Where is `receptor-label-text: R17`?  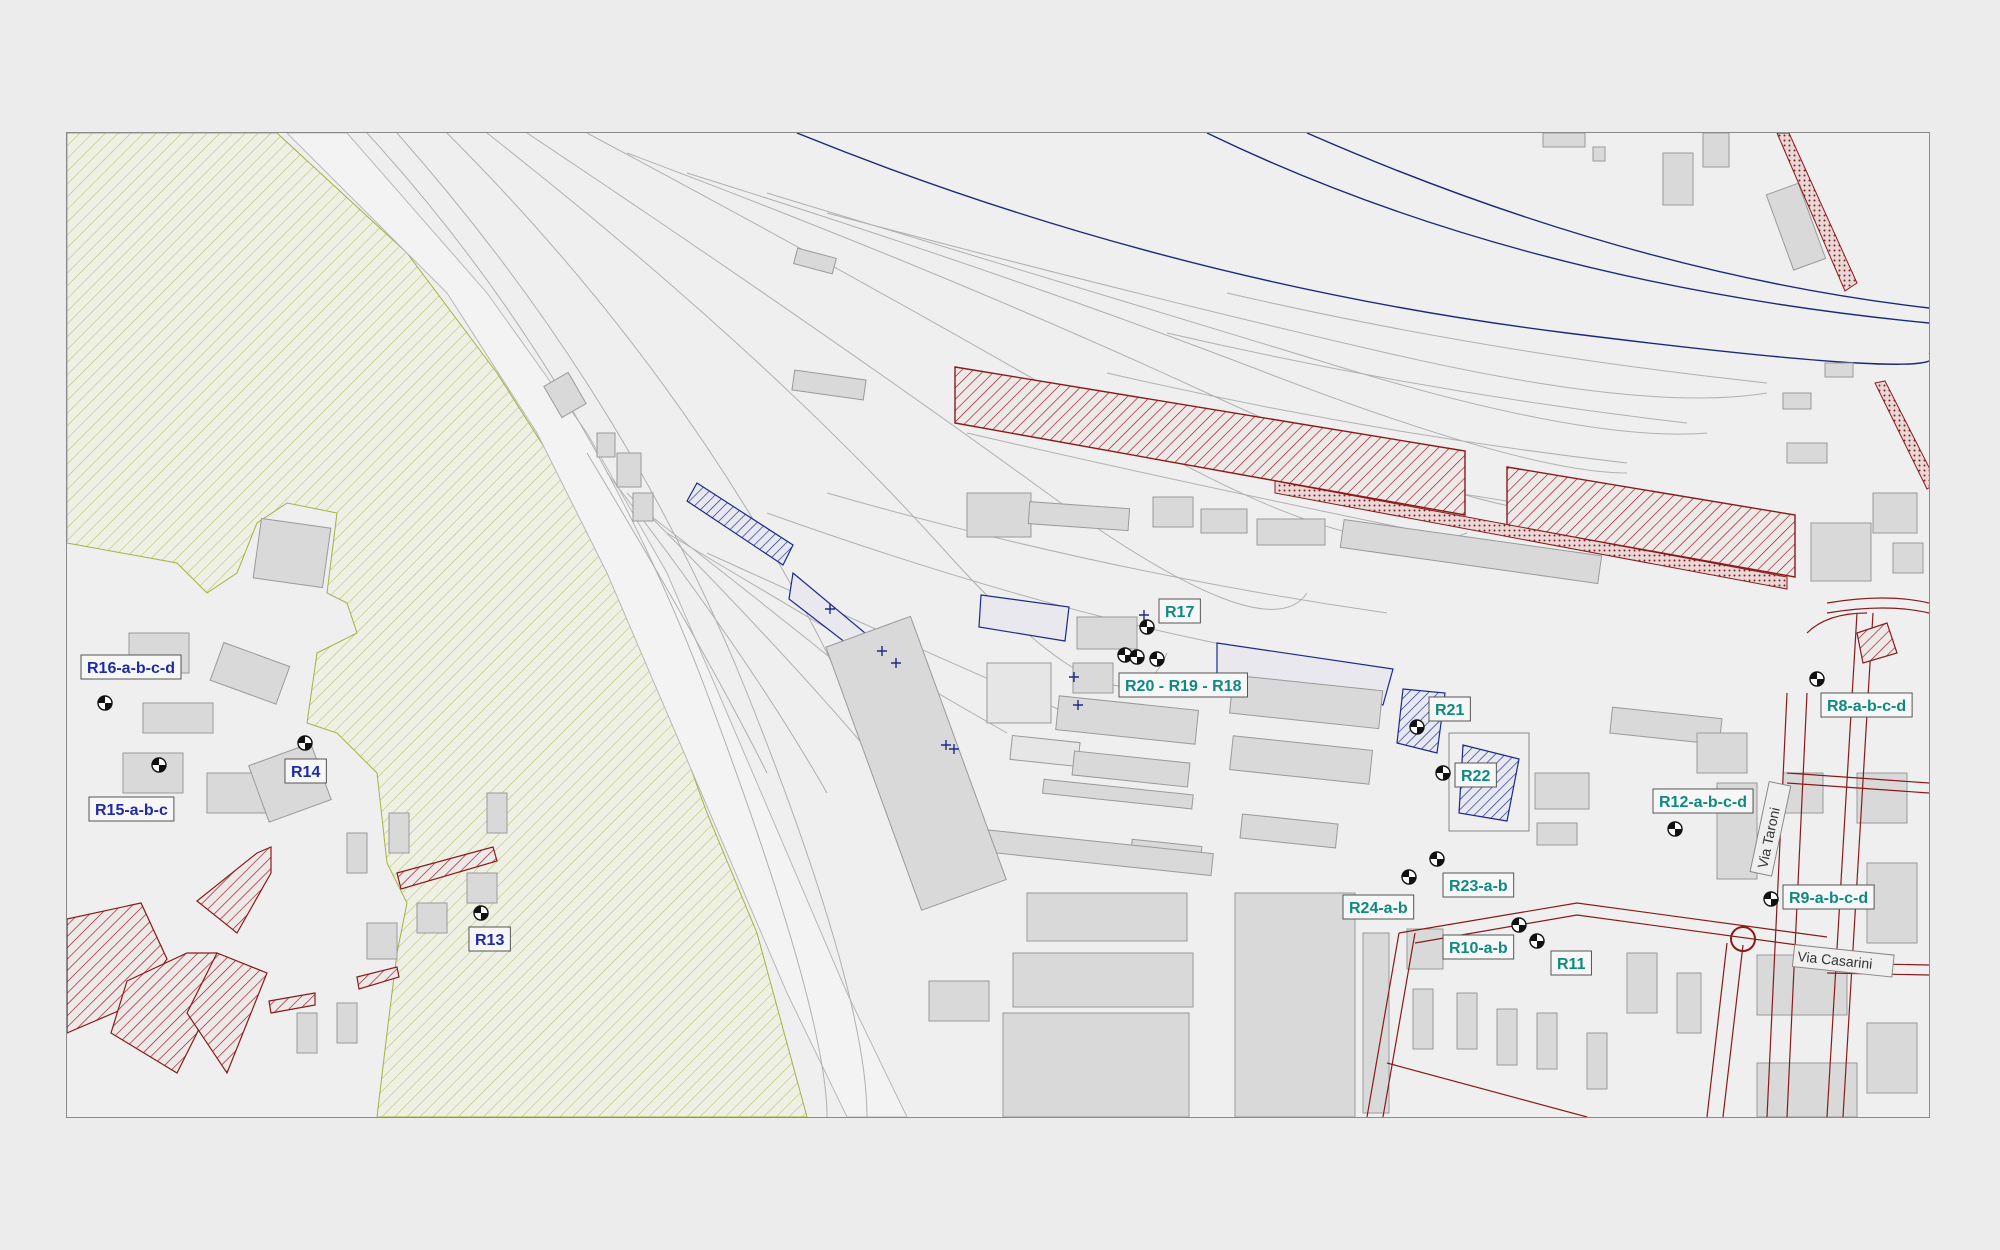
receptor-label-text: R17 is located at coordinates (1179, 612).